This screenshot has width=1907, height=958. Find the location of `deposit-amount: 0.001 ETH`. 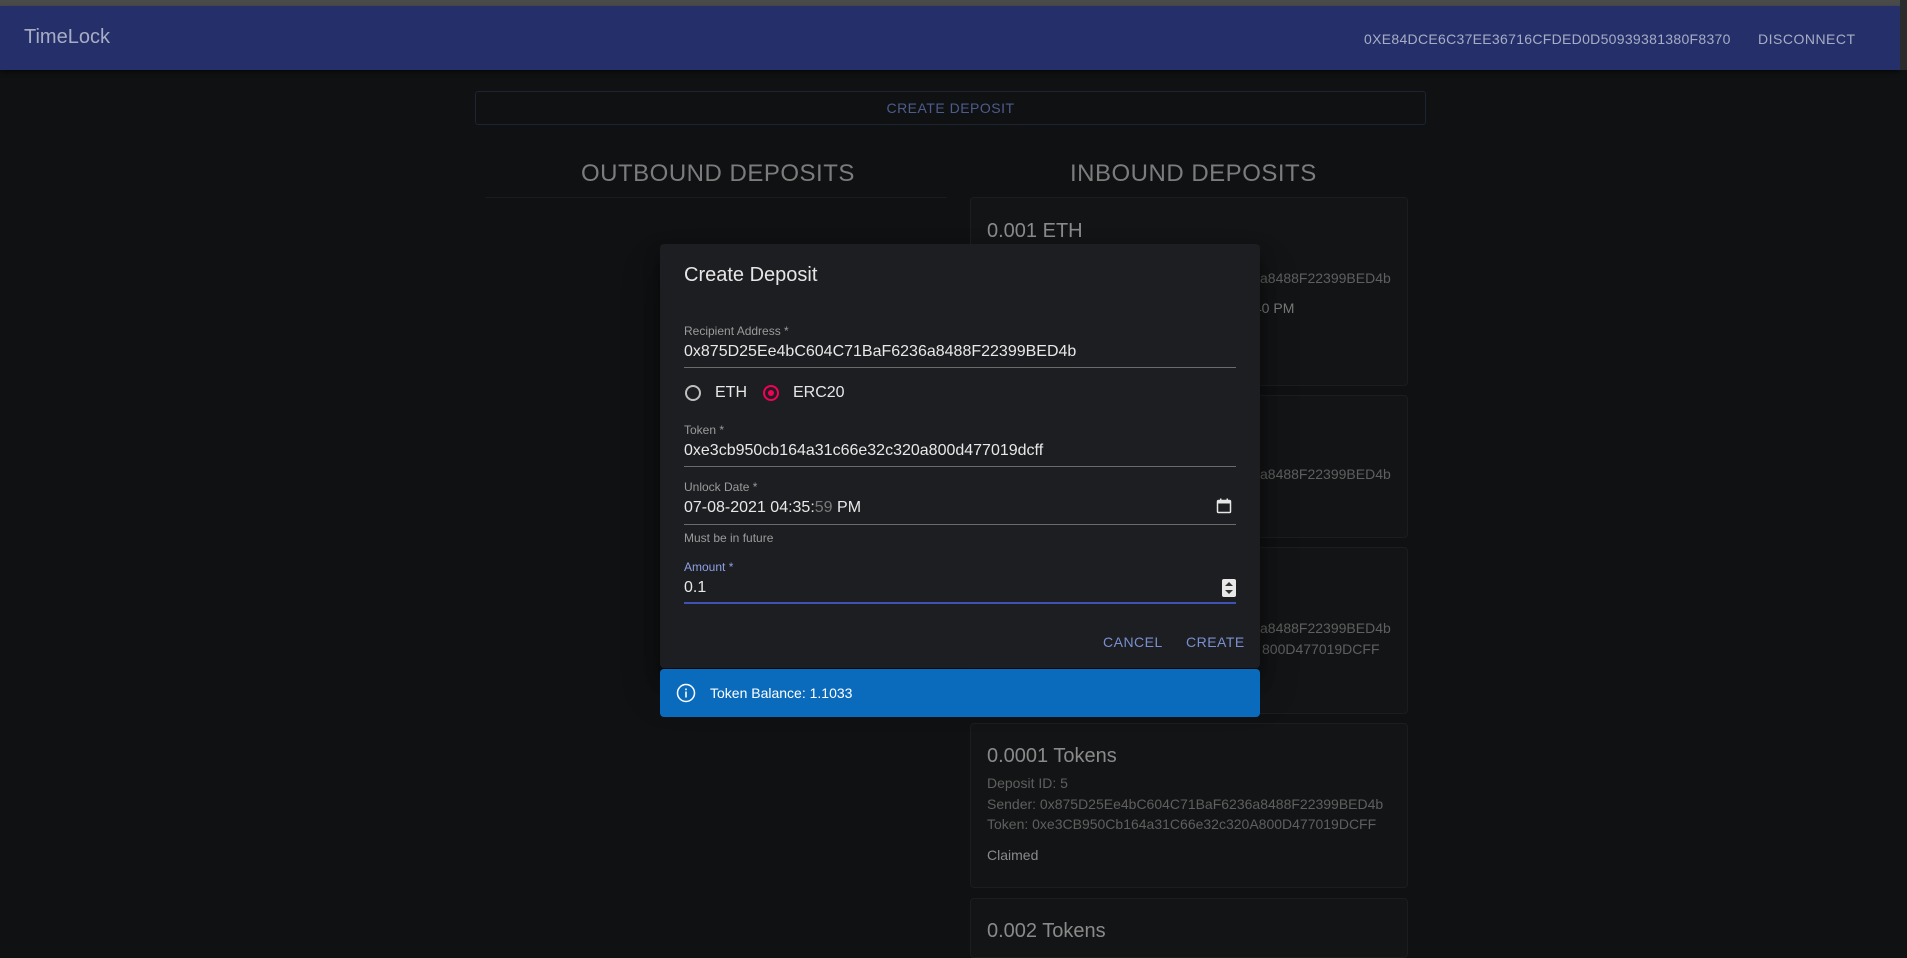

deposit-amount: 0.001 ETH is located at coordinates (1035, 231).